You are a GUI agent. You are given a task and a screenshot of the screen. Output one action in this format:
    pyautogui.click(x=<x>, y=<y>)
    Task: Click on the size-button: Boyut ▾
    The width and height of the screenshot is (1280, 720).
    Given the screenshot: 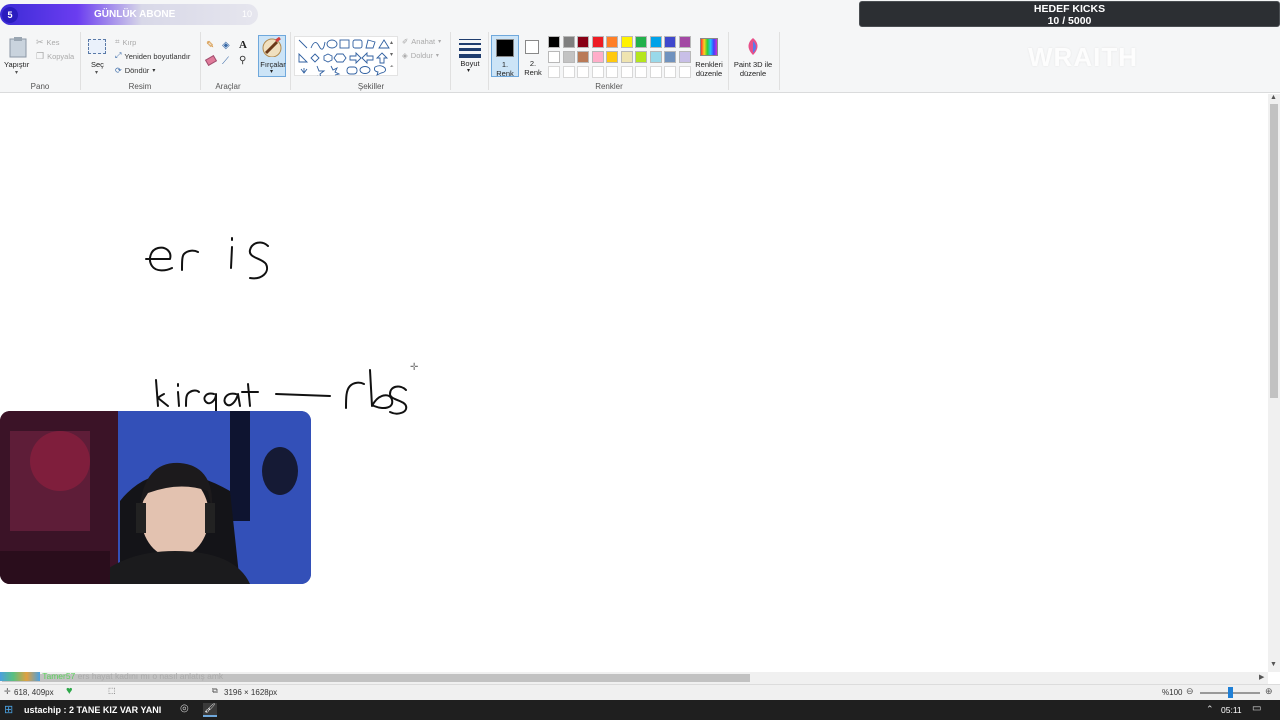 What is the action you would take?
    pyautogui.click(x=470, y=56)
    